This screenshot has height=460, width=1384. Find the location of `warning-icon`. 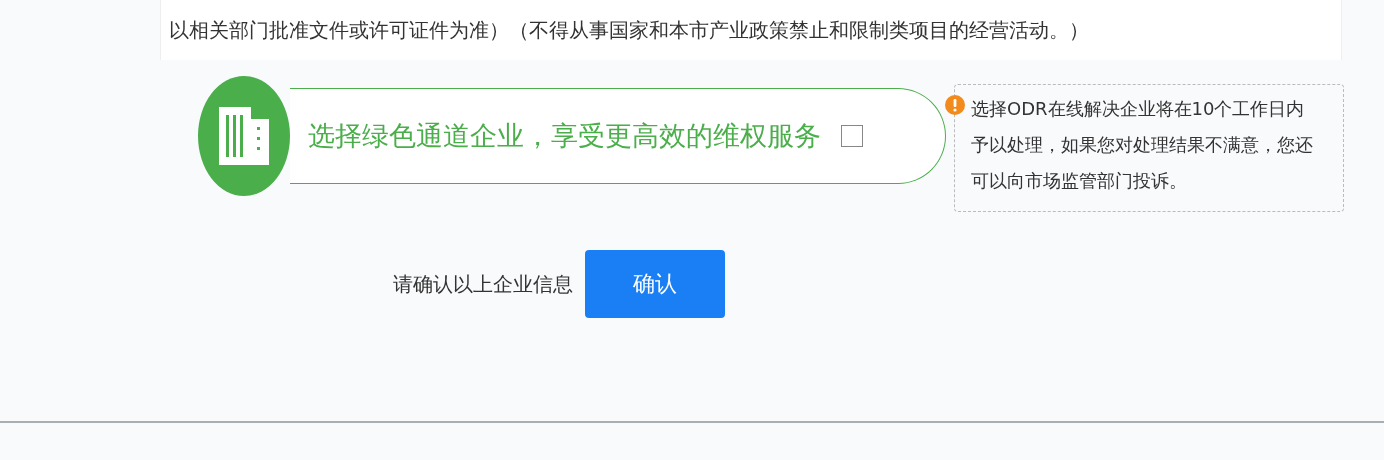

warning-icon is located at coordinates (955, 105).